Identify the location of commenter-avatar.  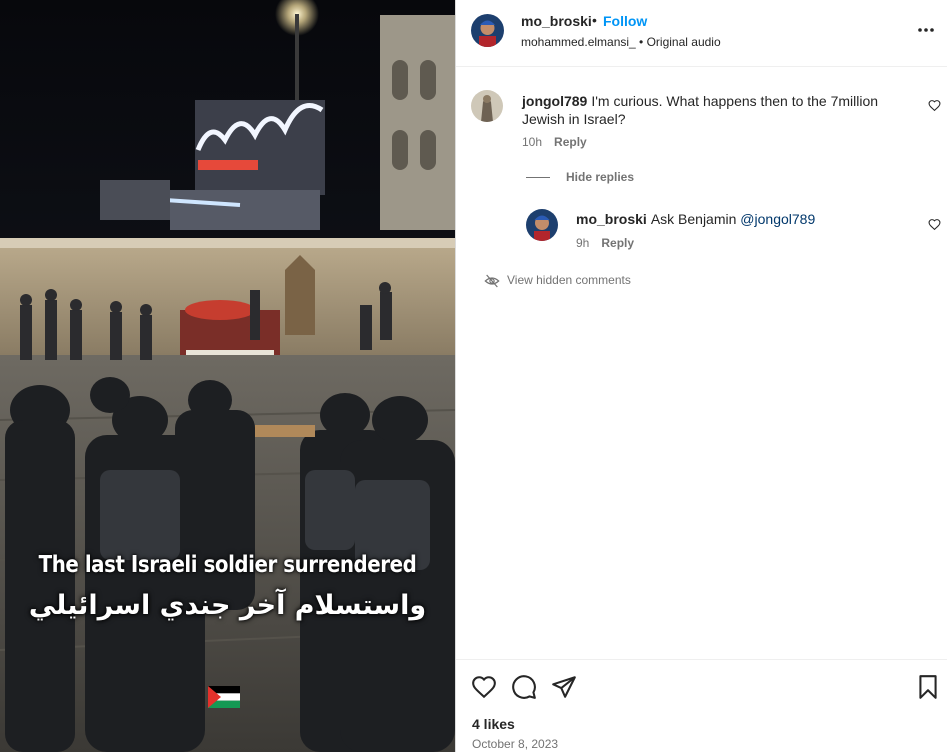
(487, 106).